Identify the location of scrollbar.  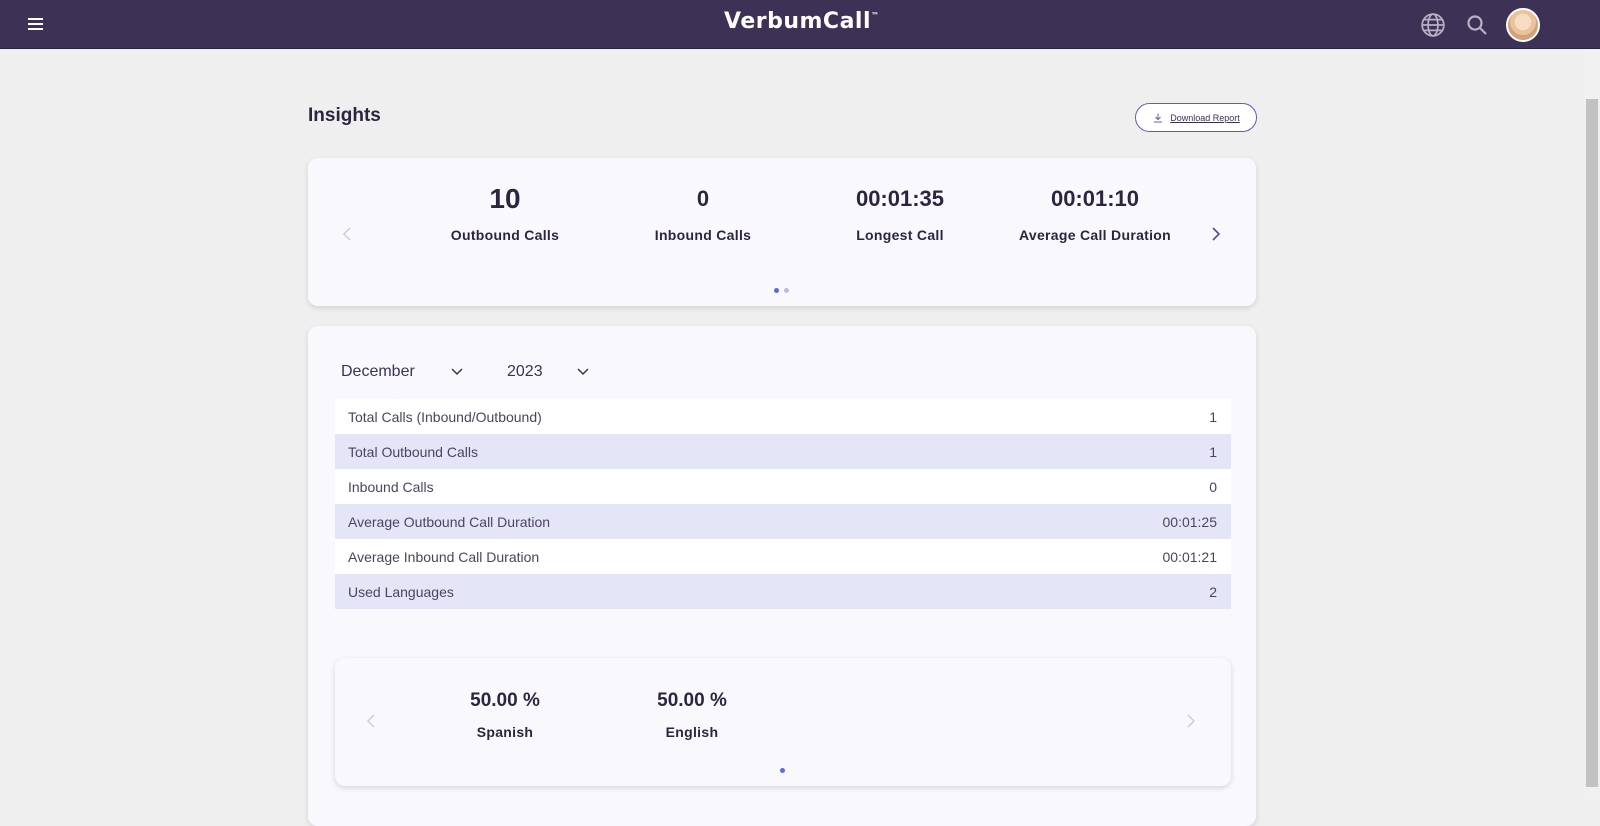
(1591, 425).